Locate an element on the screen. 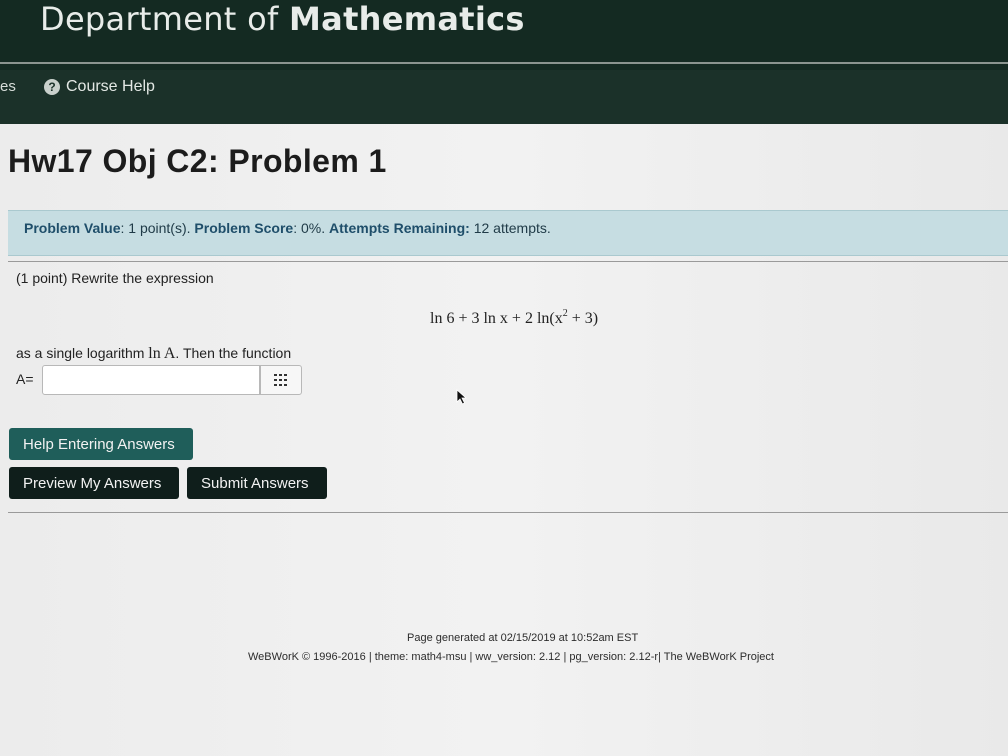  problem-value-label: Problem Value is located at coordinates (72, 228).